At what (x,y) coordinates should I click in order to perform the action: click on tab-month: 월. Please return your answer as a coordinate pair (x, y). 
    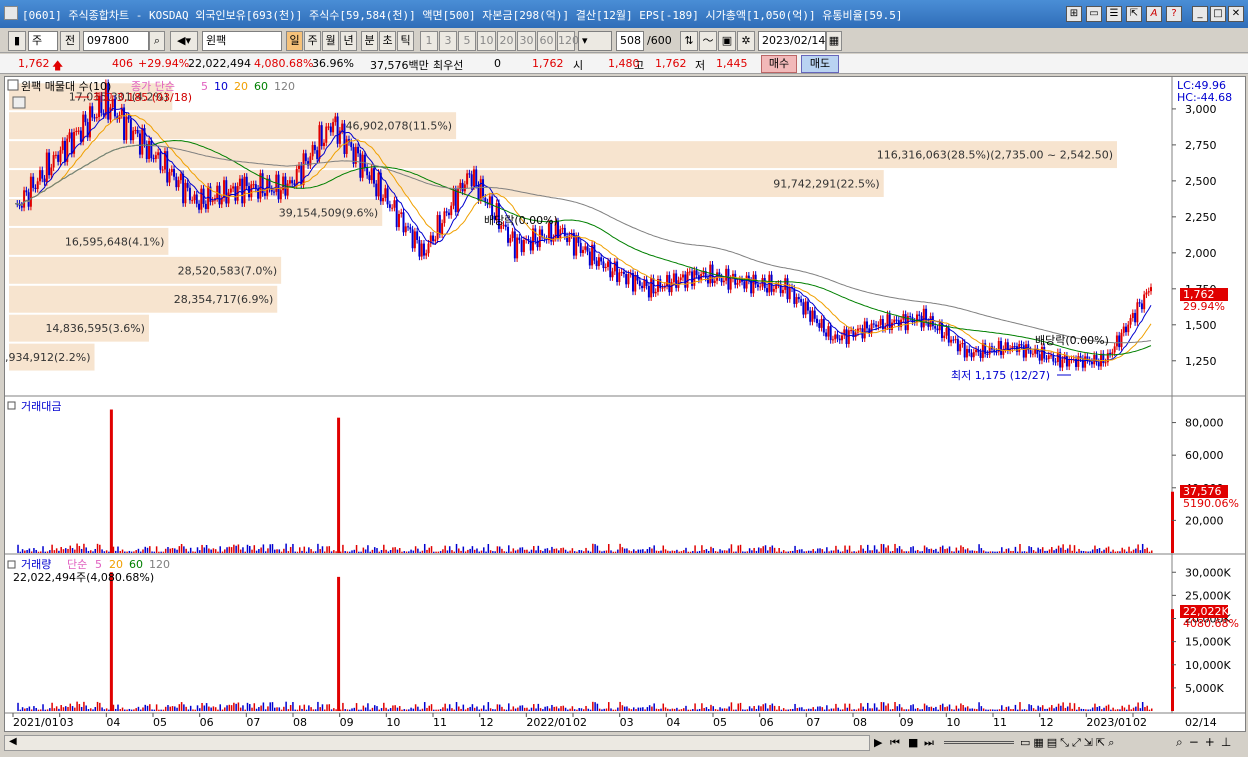
    Looking at the image, I should click on (330, 41).